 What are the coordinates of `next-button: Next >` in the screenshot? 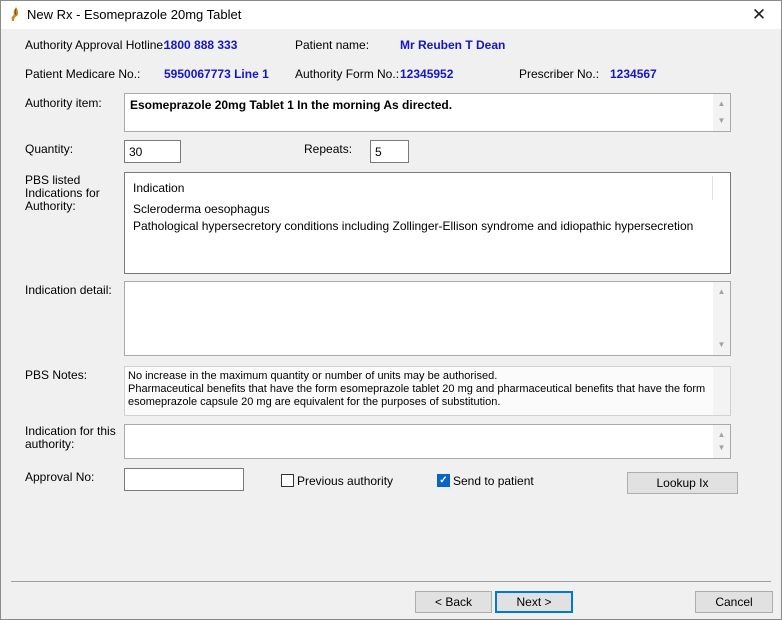 It's located at (534, 602).